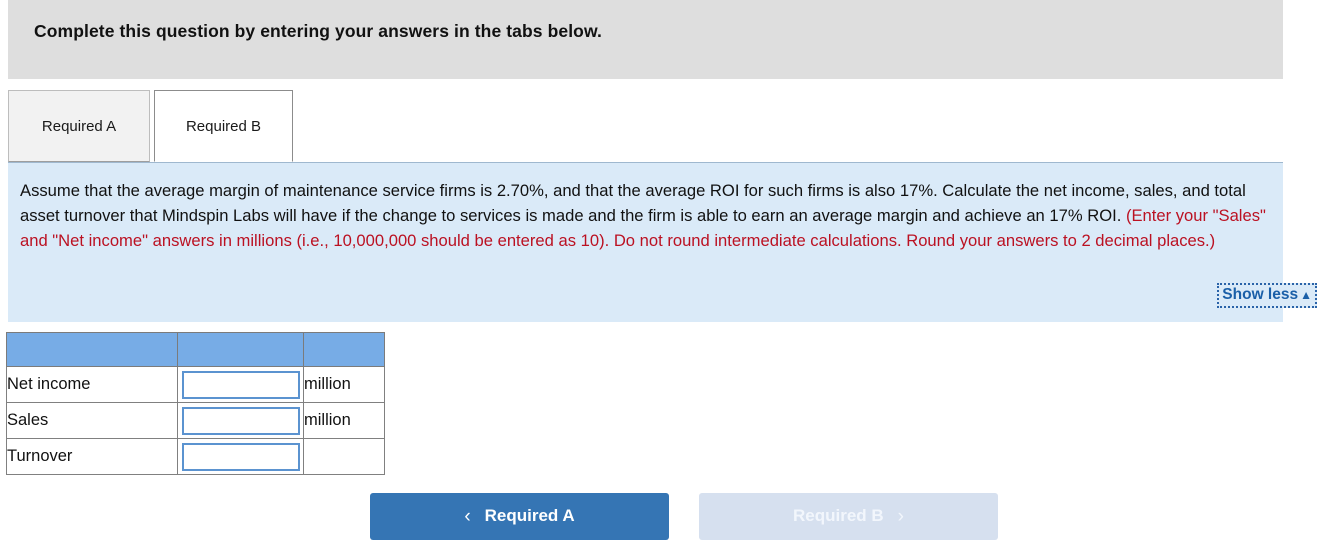  What do you see at coordinates (344, 384) in the screenshot?
I see `row-unit-net-income: million` at bounding box center [344, 384].